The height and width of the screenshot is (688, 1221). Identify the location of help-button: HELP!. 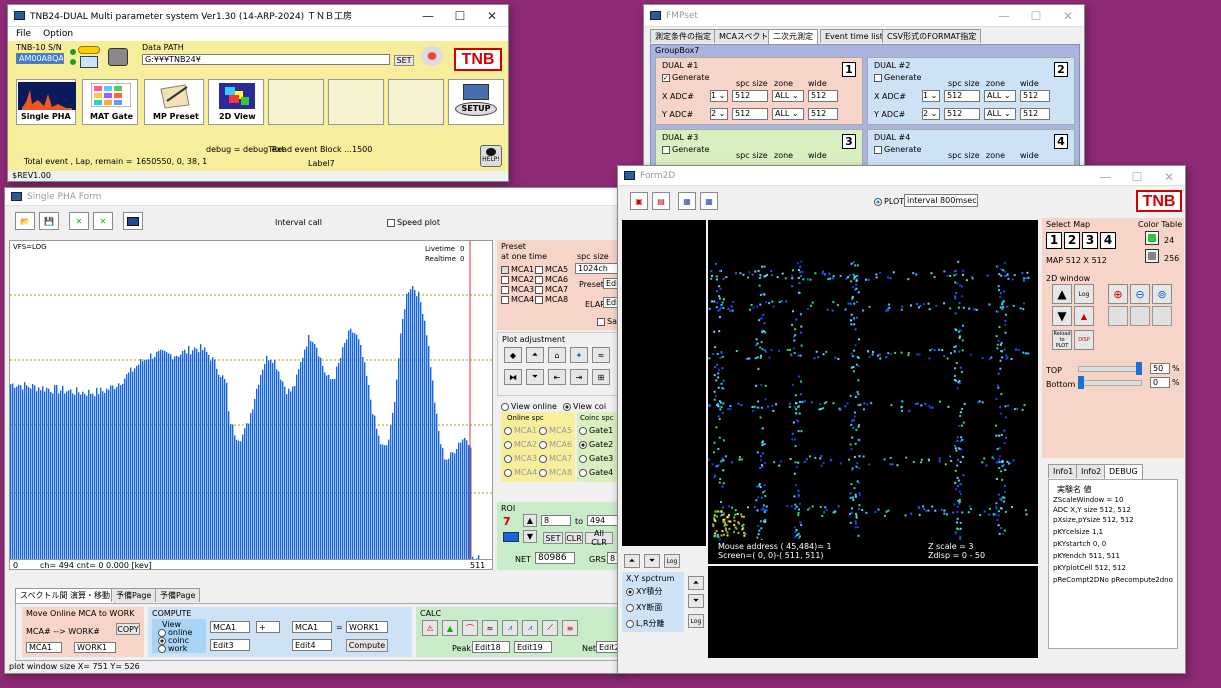
(491, 156).